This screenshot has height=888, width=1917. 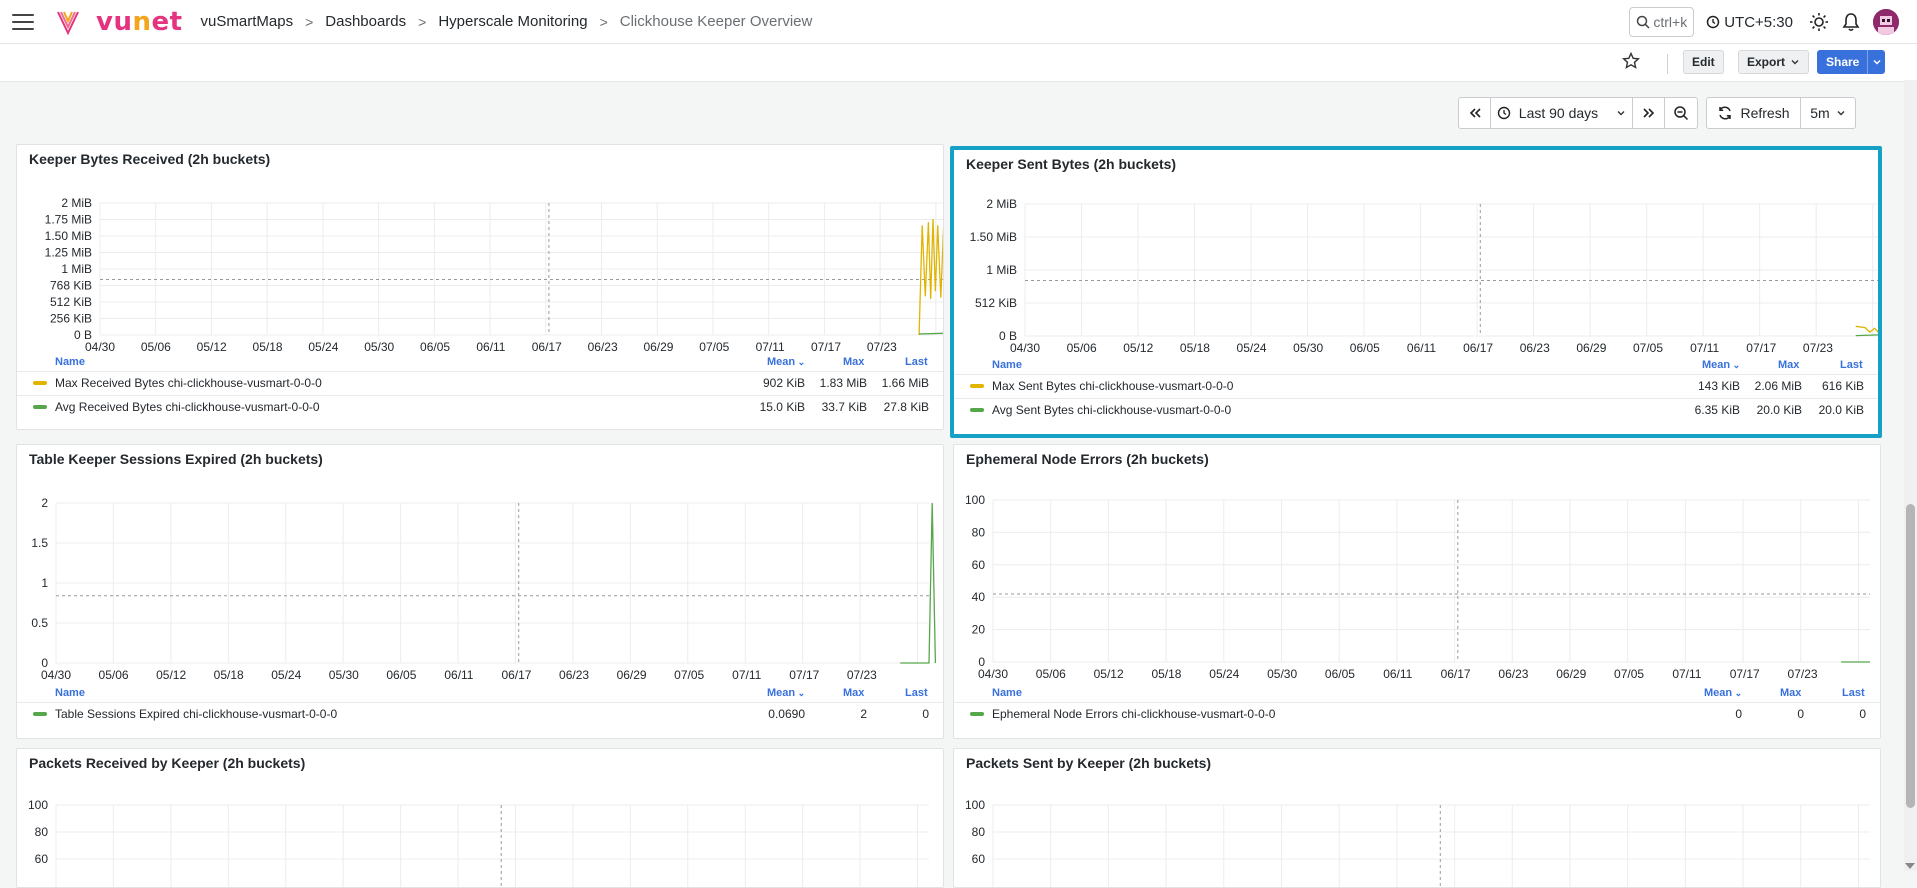 I want to click on legend-col-max-label: Max, so click(x=1791, y=693).